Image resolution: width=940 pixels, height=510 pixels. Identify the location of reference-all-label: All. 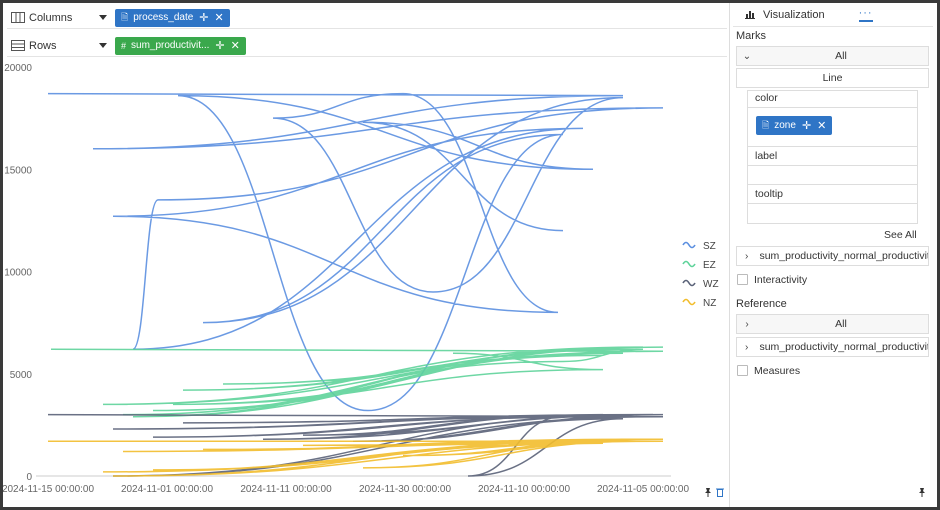
(841, 324).